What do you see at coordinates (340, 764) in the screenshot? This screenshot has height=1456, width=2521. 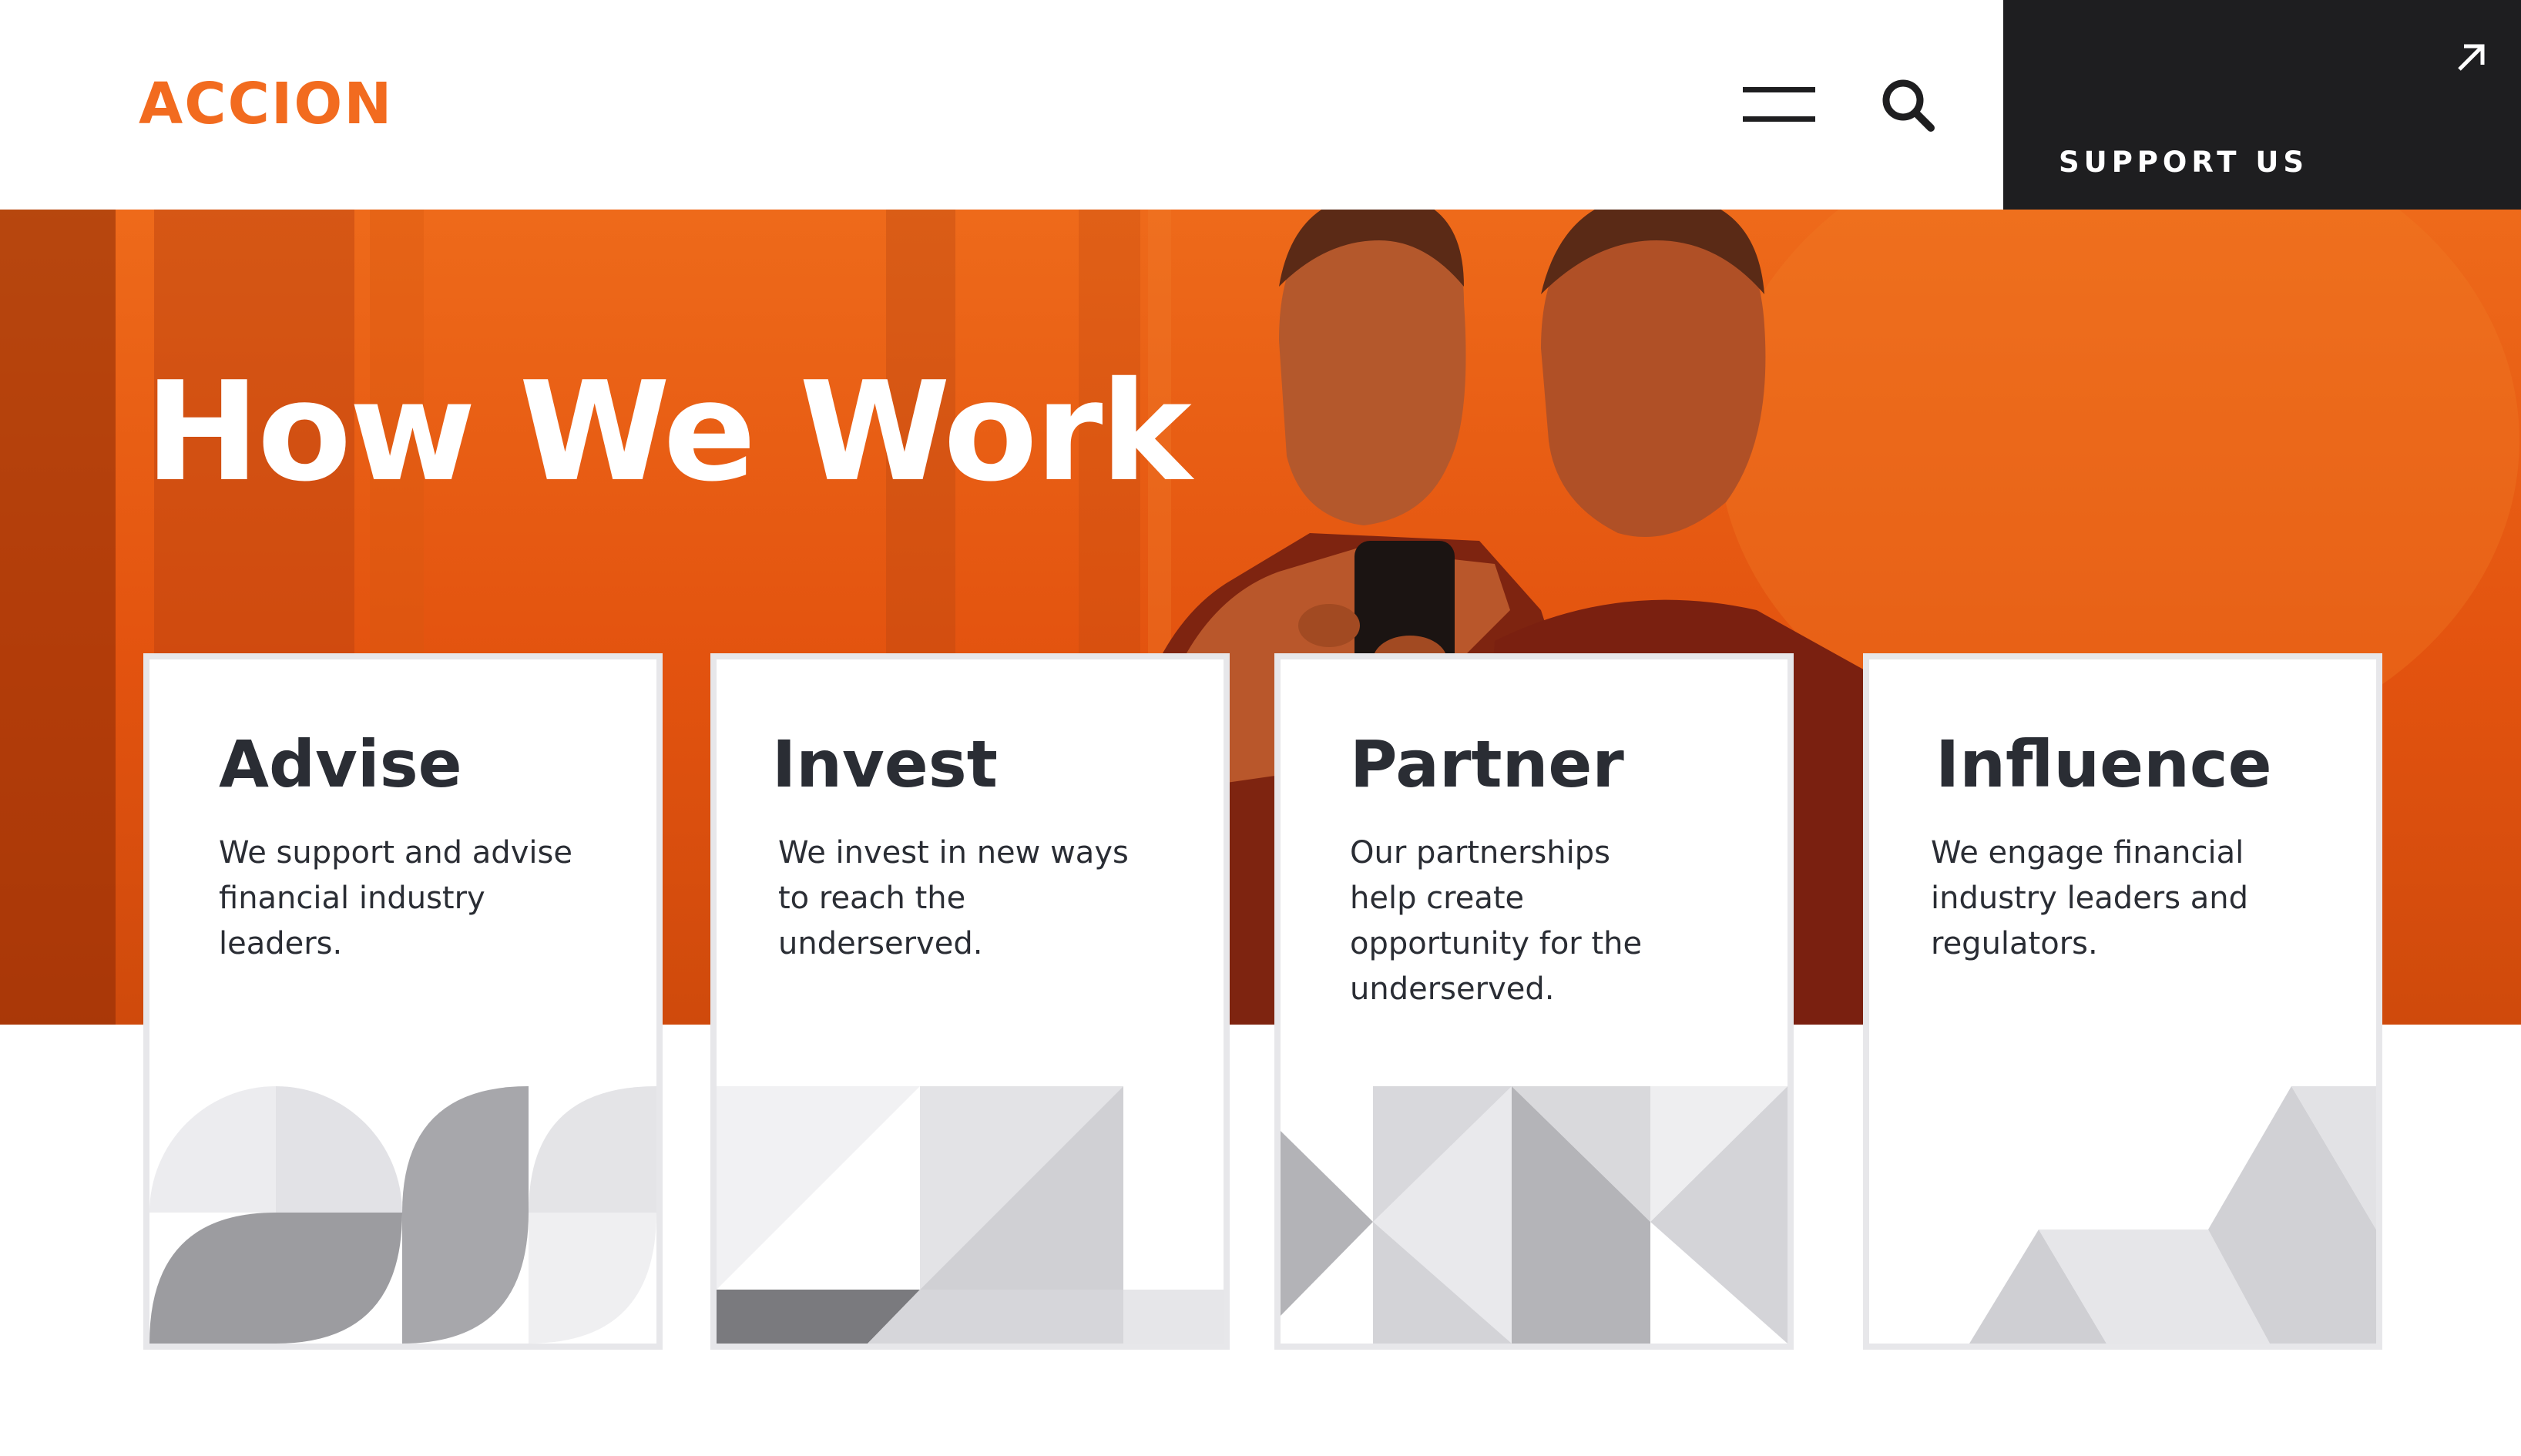 I see `card-title: Advise` at bounding box center [340, 764].